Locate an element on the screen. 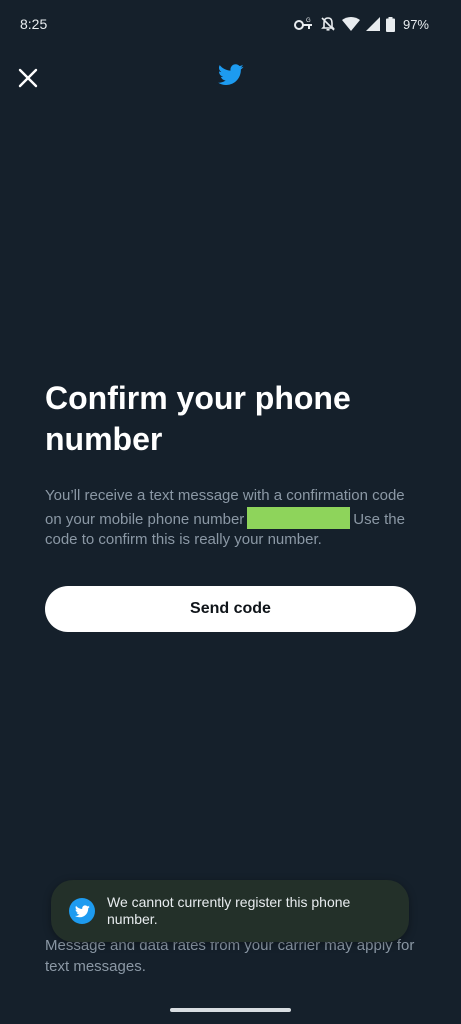 Image resolution: width=461 pixels, height=1024 pixels. close-button is located at coordinates (28, 78).